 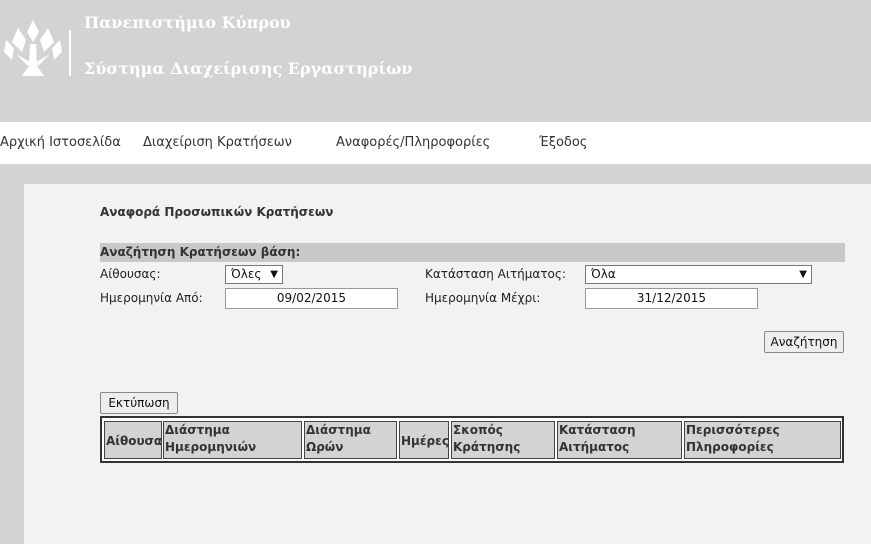 What do you see at coordinates (130, 274) in the screenshot?
I see `room-label: Αίθουσας:` at bounding box center [130, 274].